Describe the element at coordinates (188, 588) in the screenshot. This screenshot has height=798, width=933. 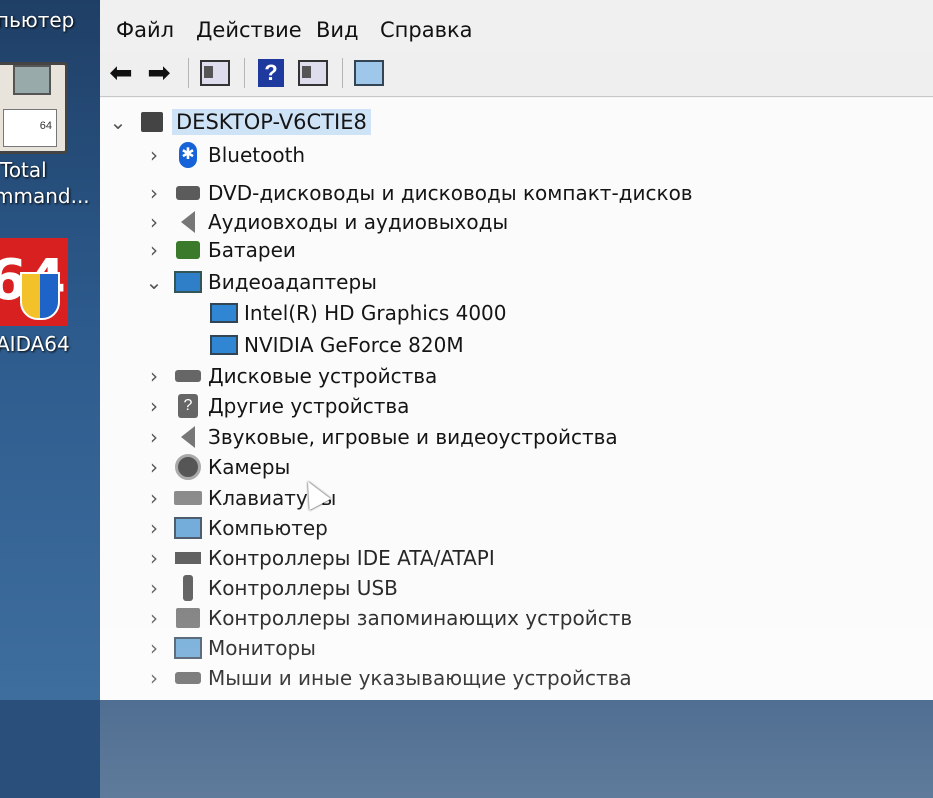
I see `usb-icon` at that location.